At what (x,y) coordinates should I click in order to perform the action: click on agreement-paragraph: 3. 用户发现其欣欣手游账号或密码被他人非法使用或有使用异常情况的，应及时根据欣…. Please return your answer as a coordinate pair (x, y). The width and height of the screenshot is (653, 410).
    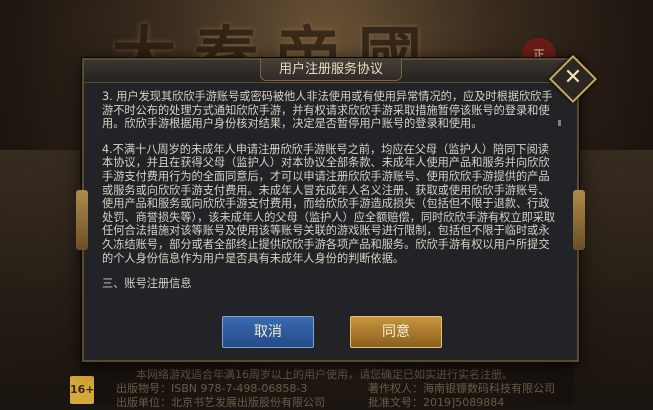
    Looking at the image, I should click on (327, 110).